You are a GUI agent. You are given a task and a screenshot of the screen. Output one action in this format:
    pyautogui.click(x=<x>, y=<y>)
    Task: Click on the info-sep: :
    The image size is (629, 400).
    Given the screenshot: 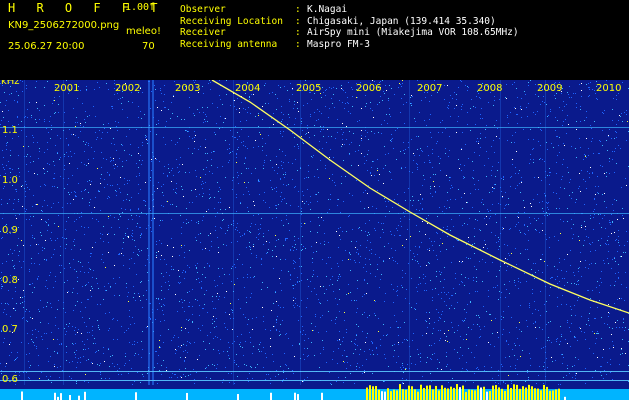 What is the action you would take?
    pyautogui.click(x=298, y=9)
    